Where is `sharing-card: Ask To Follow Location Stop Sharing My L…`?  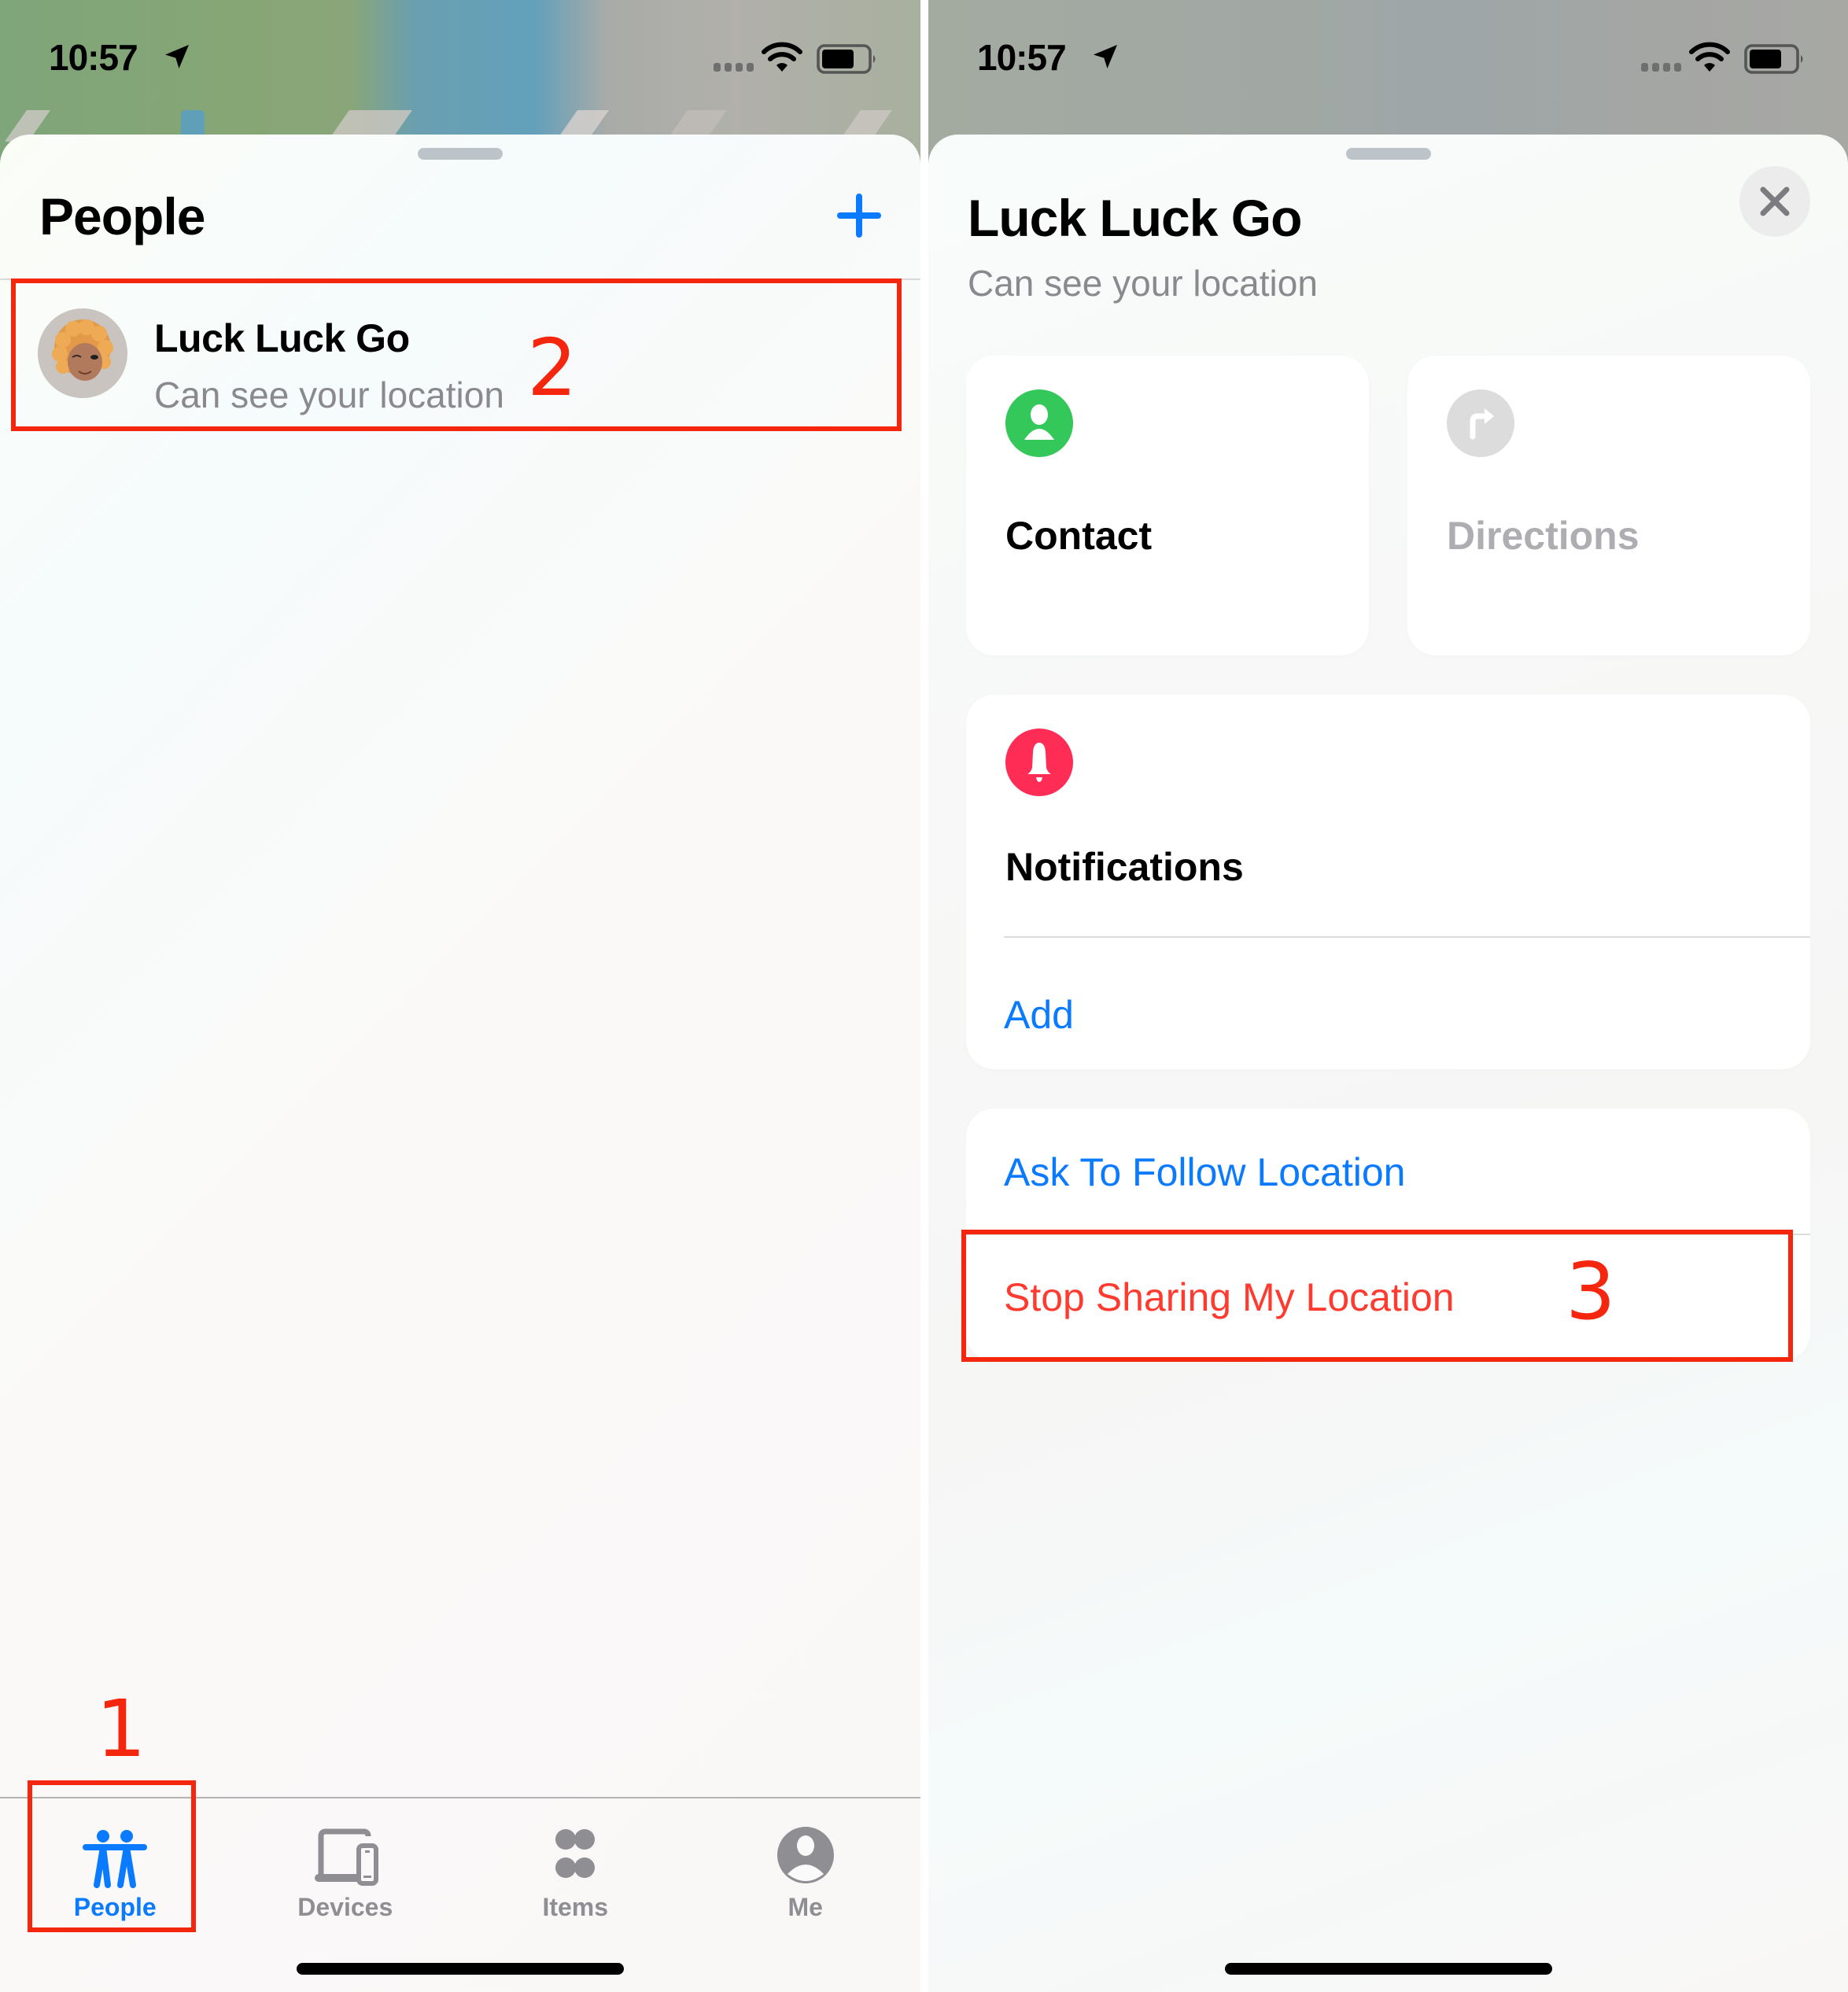 sharing-card: Ask To Follow Location Stop Sharing My L… is located at coordinates (1388, 1235).